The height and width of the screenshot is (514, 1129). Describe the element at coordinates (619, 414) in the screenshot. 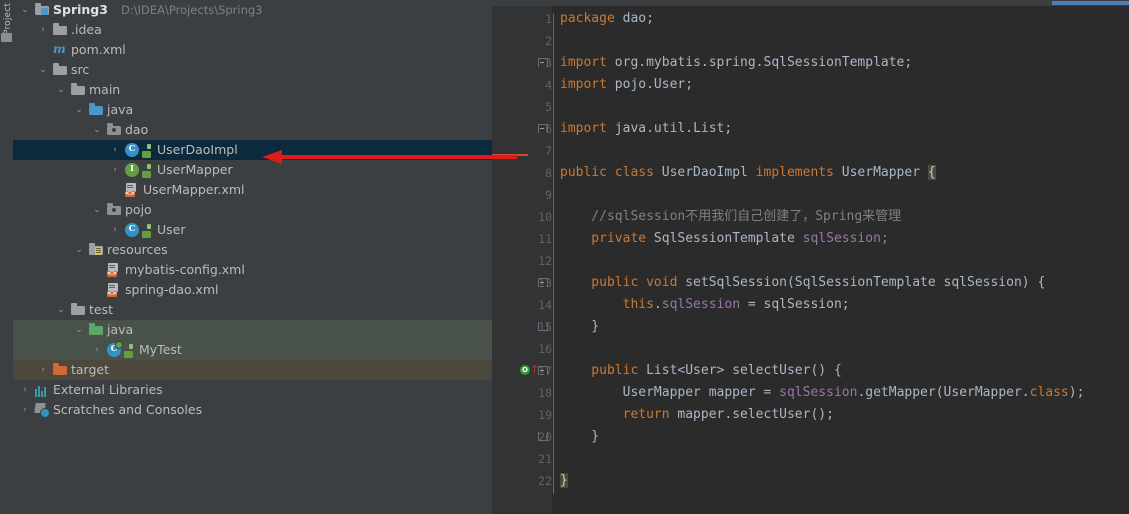

I see `code-token: return` at that location.